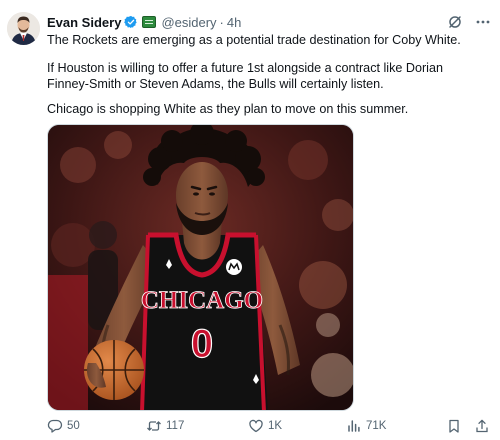 Image resolution: width=500 pixels, height=440 pixels. What do you see at coordinates (63, 426) in the screenshot?
I see `reply-button: 50` at bounding box center [63, 426].